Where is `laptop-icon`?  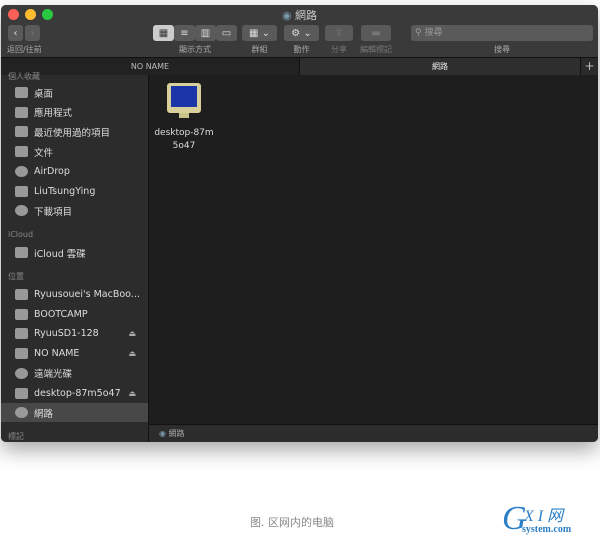 laptop-icon is located at coordinates (21, 294).